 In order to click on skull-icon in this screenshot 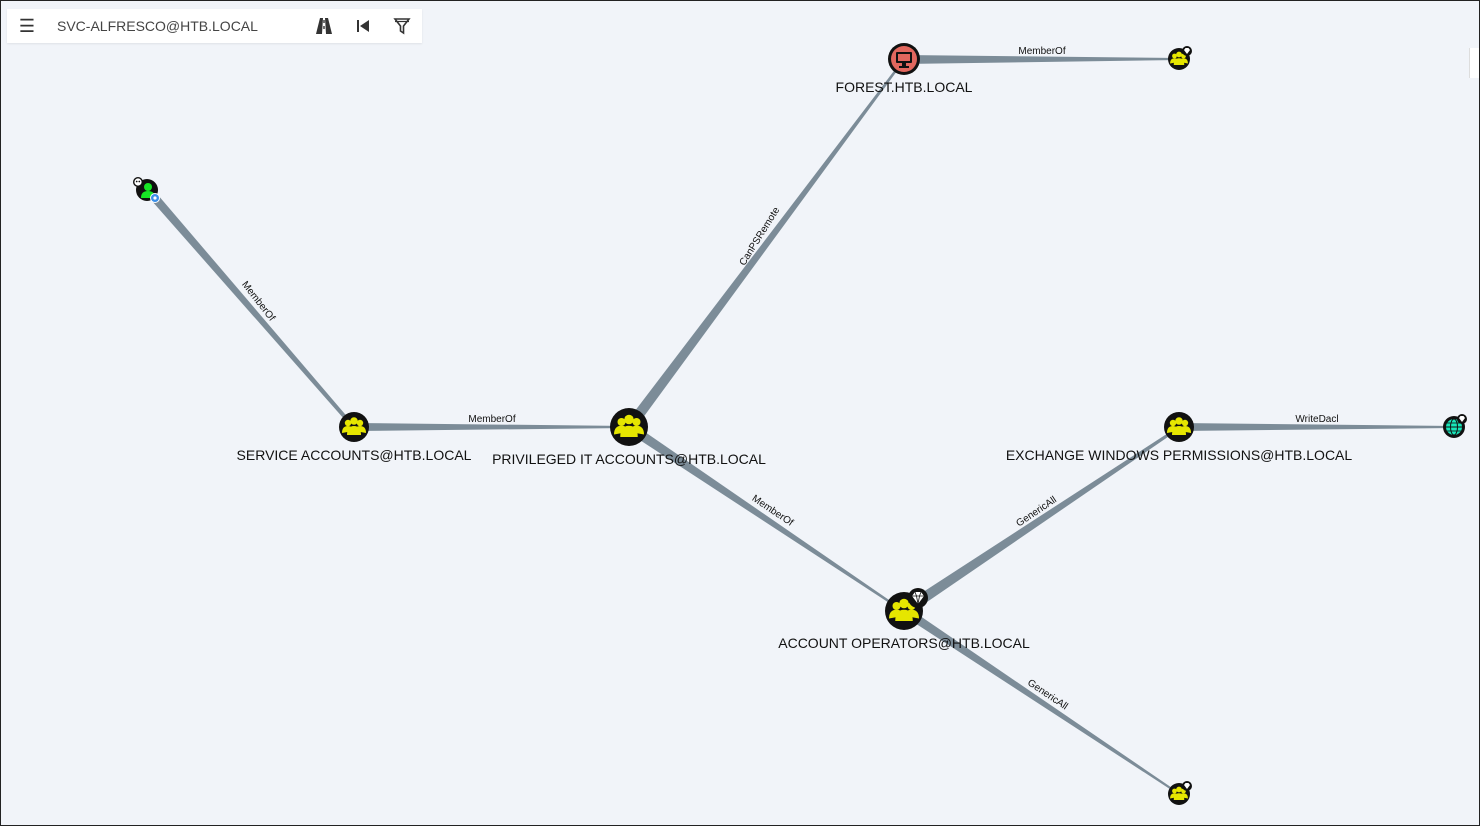, I will do `click(138, 182)`.